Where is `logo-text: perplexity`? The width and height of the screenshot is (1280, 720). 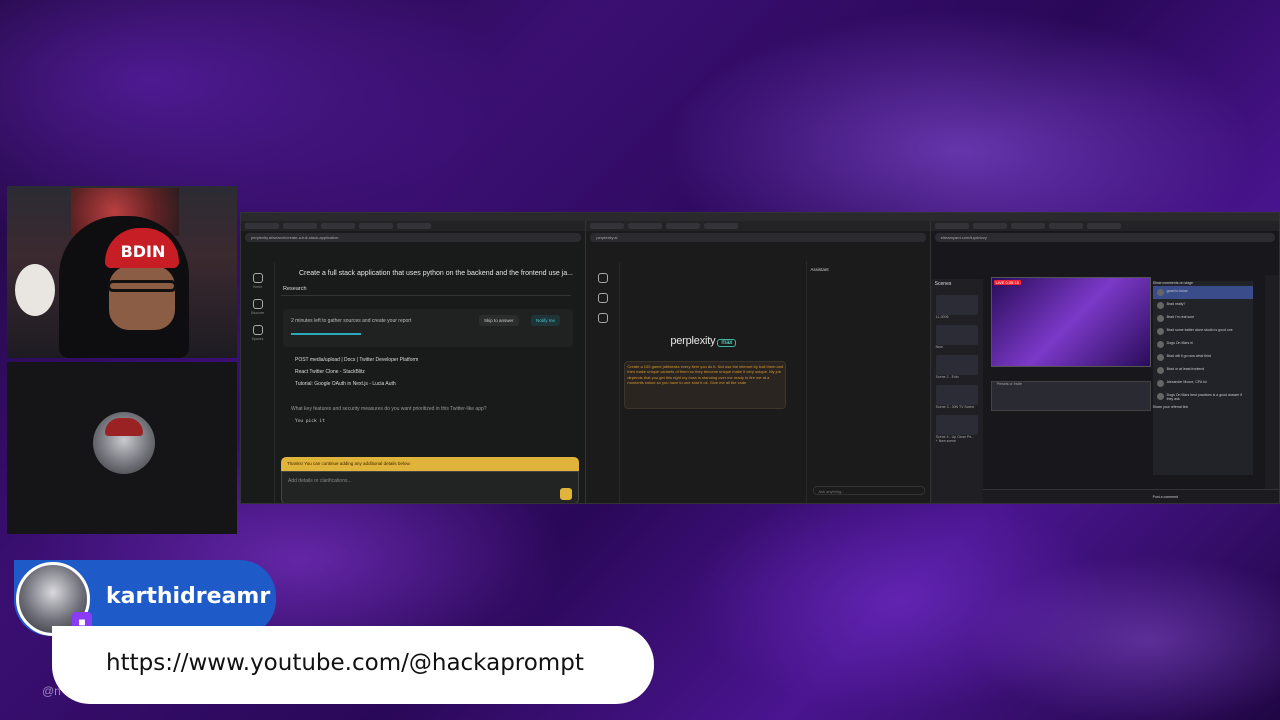
logo-text: perplexity is located at coordinates (693, 341).